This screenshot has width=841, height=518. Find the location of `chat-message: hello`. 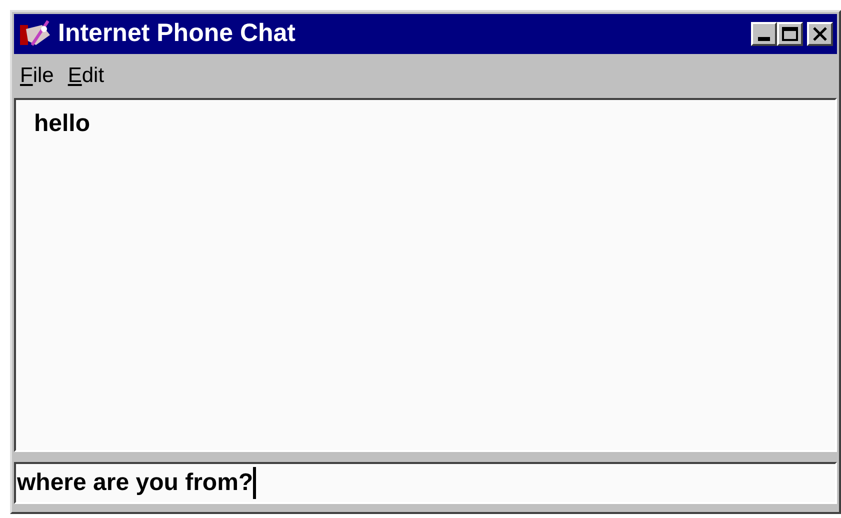

chat-message: hello is located at coordinates (63, 124).